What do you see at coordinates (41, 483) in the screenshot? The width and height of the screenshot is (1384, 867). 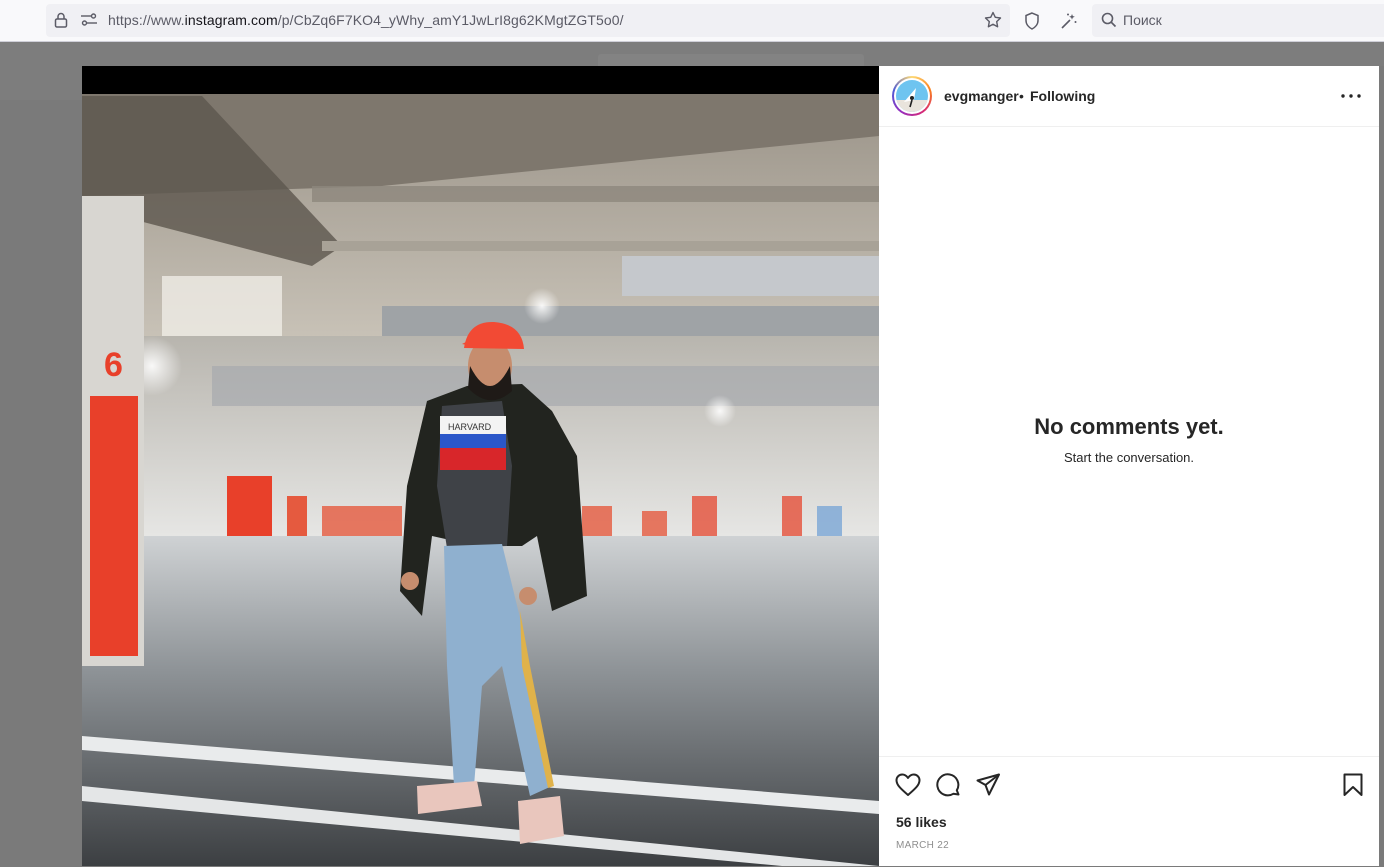 I see `dimmed-background` at bounding box center [41, 483].